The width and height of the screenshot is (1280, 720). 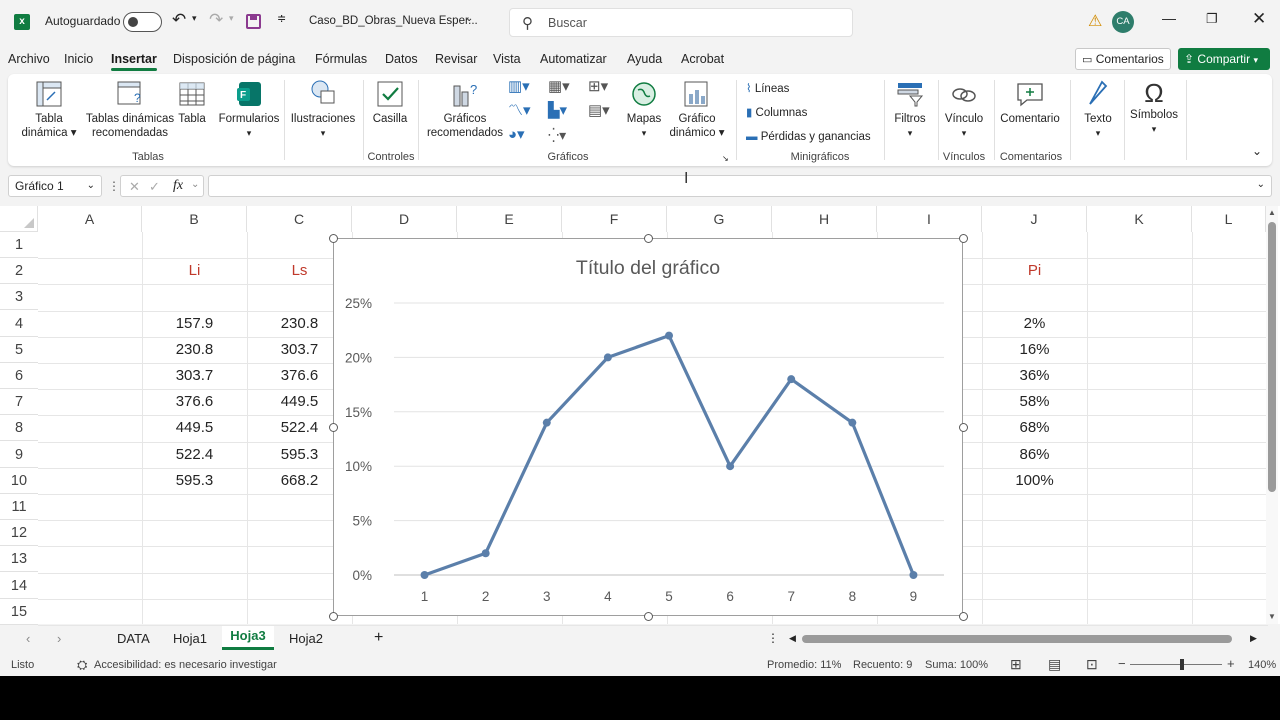 I want to click on status-average: Promedio: 11%, so click(x=804, y=665).